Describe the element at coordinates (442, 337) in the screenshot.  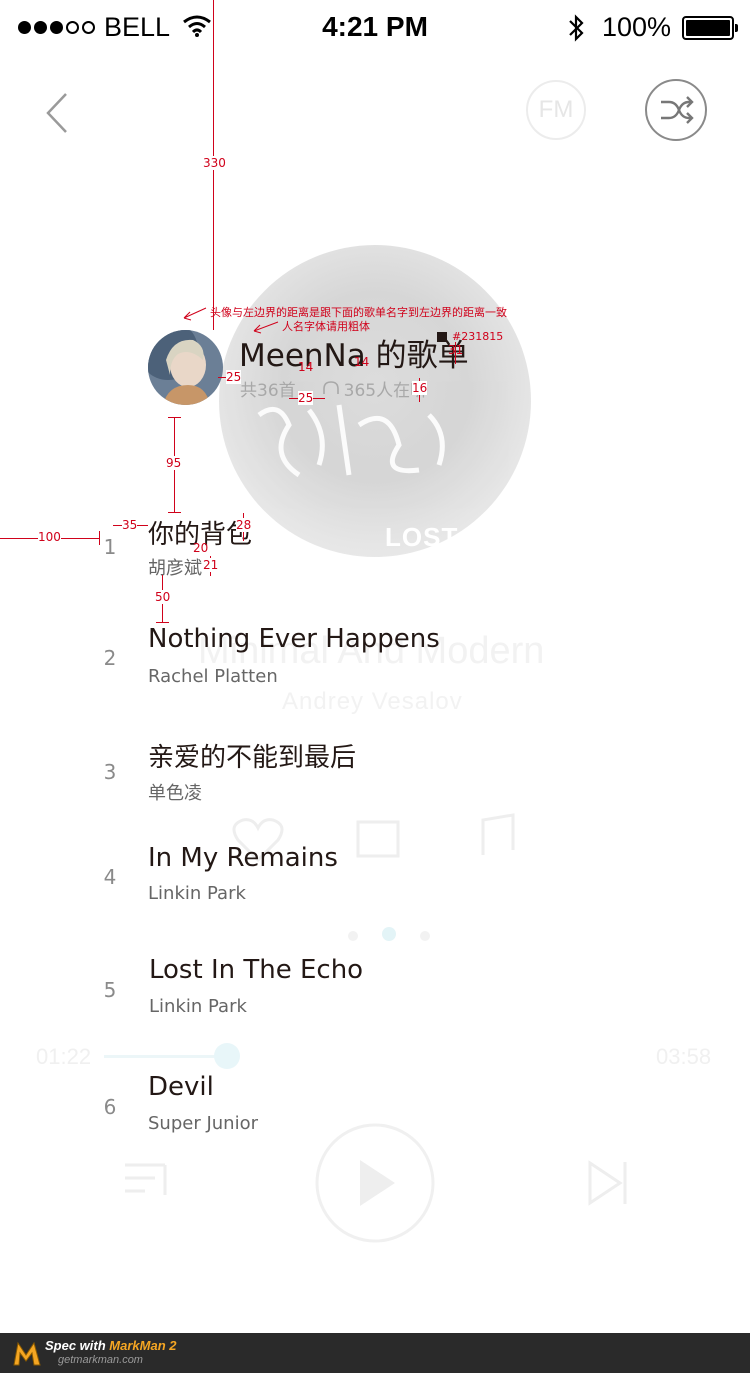
I see `color-swatch` at that location.